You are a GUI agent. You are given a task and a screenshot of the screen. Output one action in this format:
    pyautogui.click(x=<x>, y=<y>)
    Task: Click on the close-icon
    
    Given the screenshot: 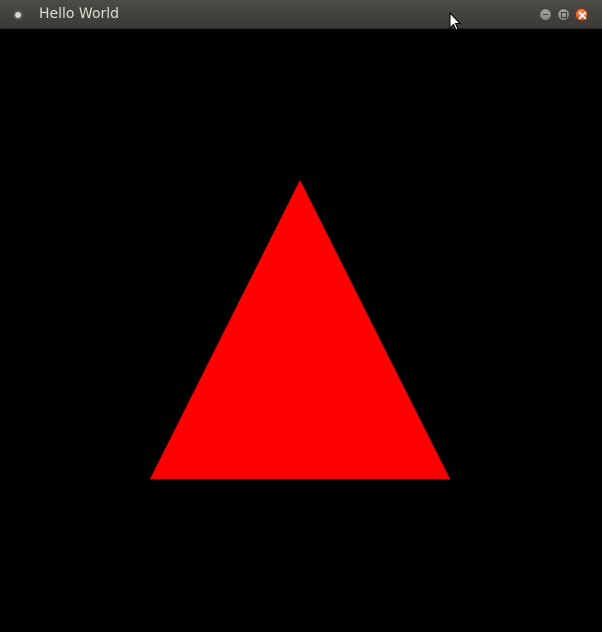 What is the action you would take?
    pyautogui.click(x=582, y=15)
    